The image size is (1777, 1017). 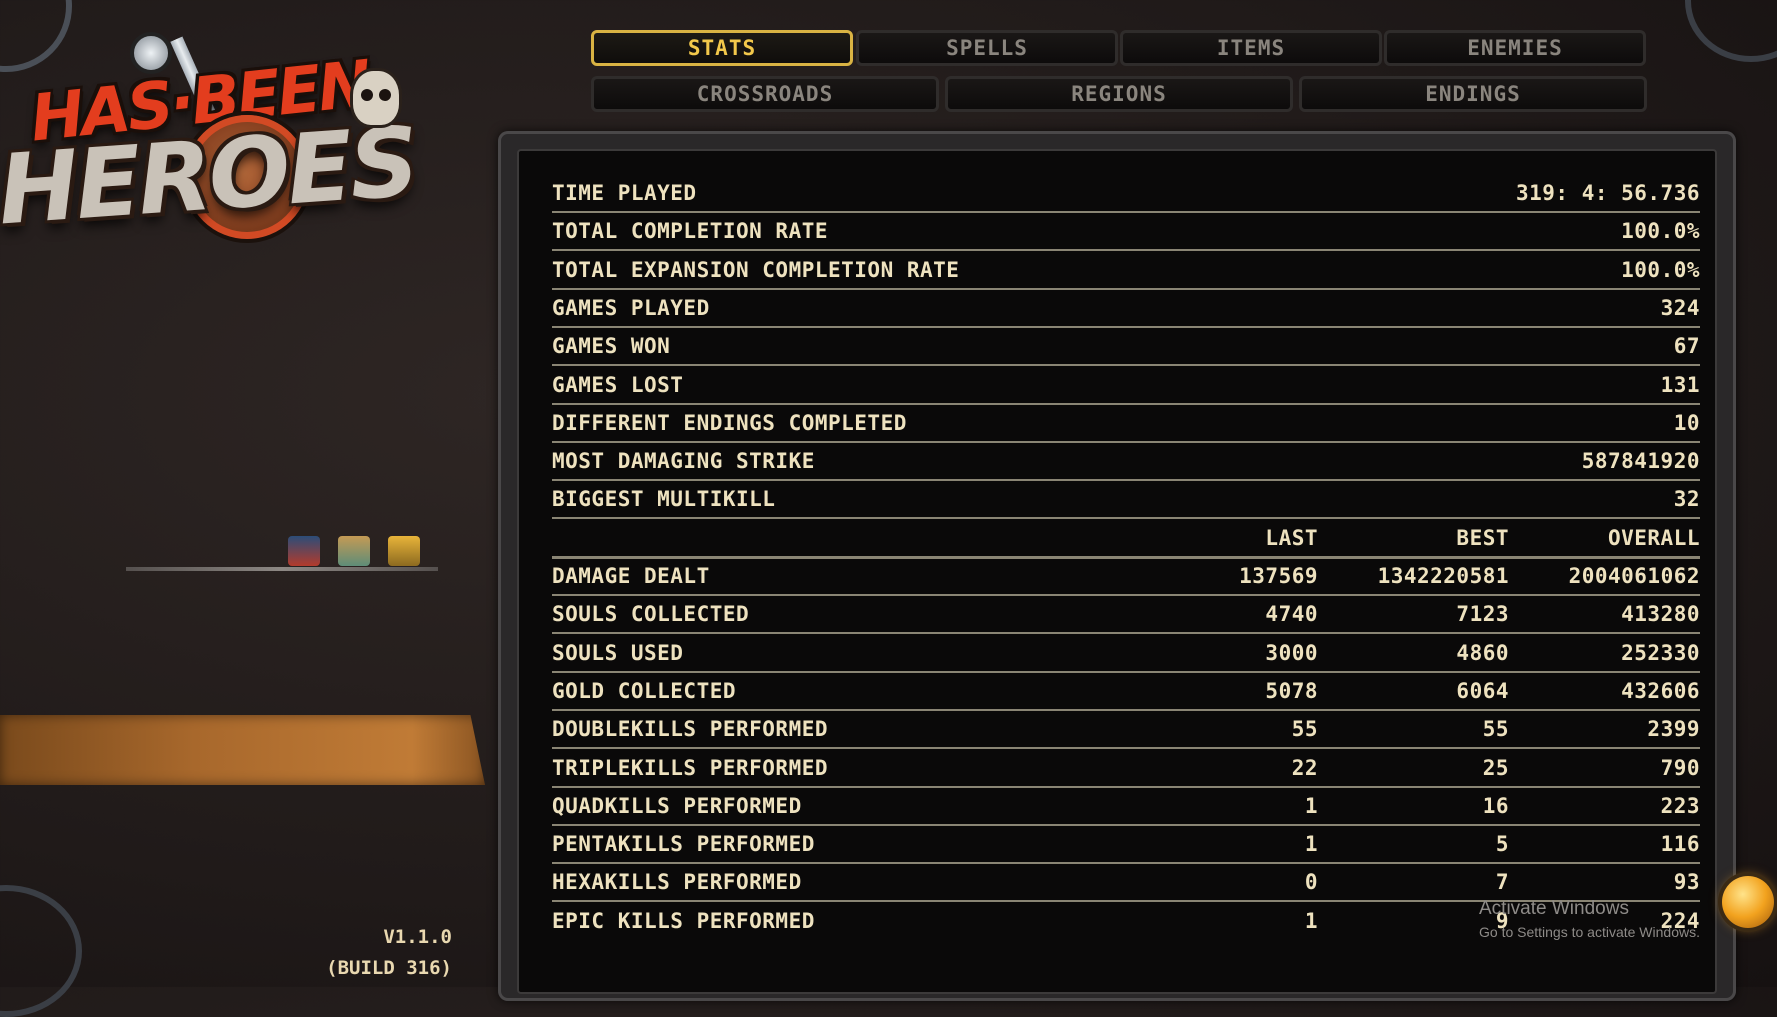 I want to click on hero-icons, so click(x=354, y=551).